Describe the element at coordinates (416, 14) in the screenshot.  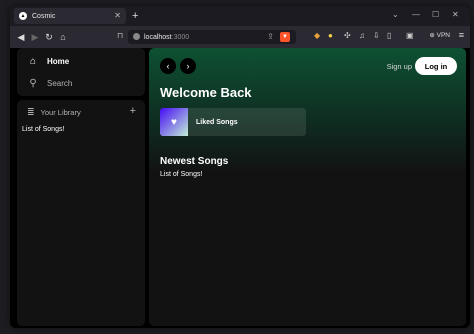
I see `minimize-icon: —` at that location.